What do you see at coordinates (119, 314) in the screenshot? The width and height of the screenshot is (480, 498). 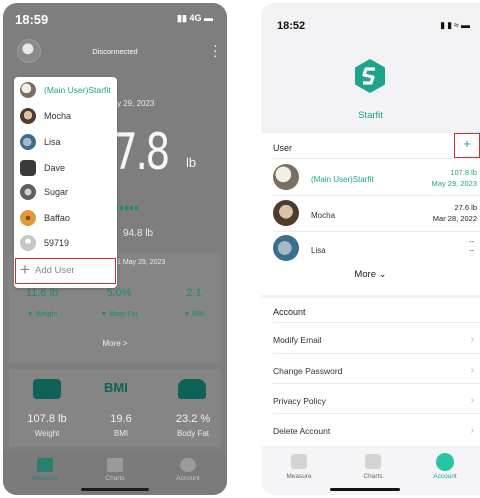 I see `body-fat-change-label: ▼ Body Fat` at bounding box center [119, 314].